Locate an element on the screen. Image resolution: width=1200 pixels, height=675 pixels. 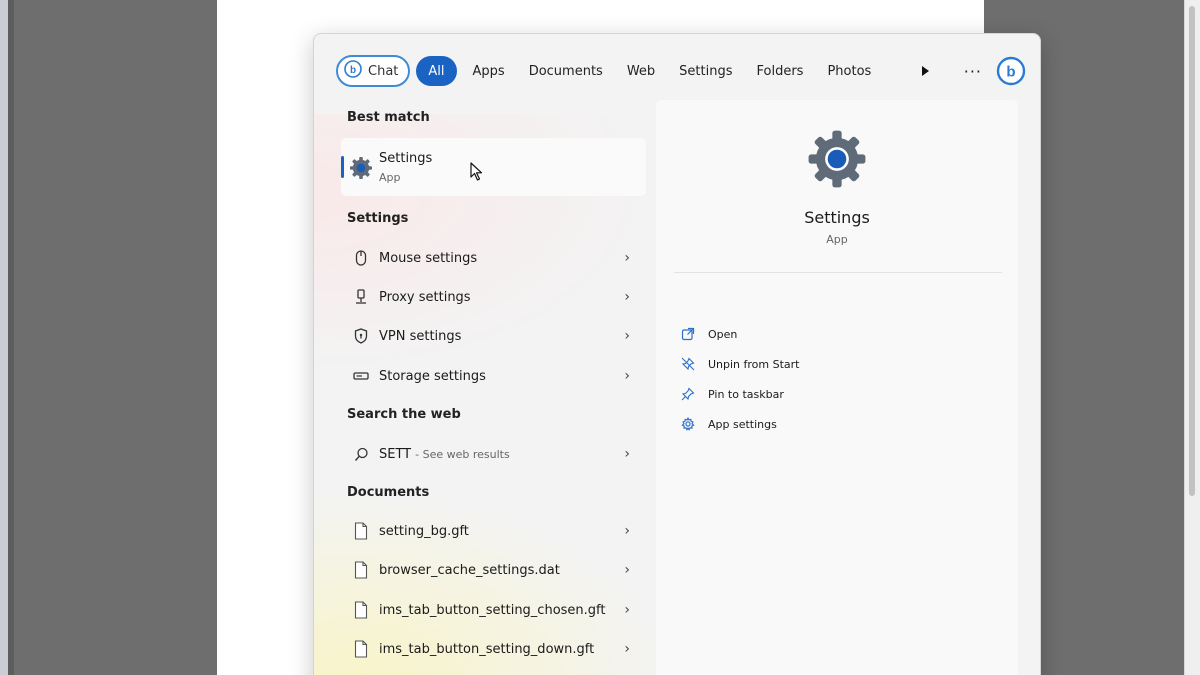
settings-item-vpn: VPN settings › is located at coordinates (493, 336).